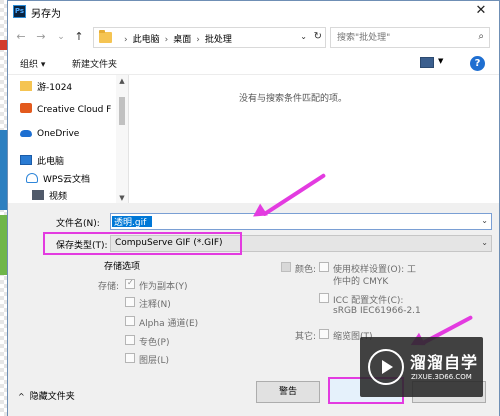 The image size is (500, 416). What do you see at coordinates (318, 36) in the screenshot?
I see `refresh-icon: ↻` at bounding box center [318, 36].